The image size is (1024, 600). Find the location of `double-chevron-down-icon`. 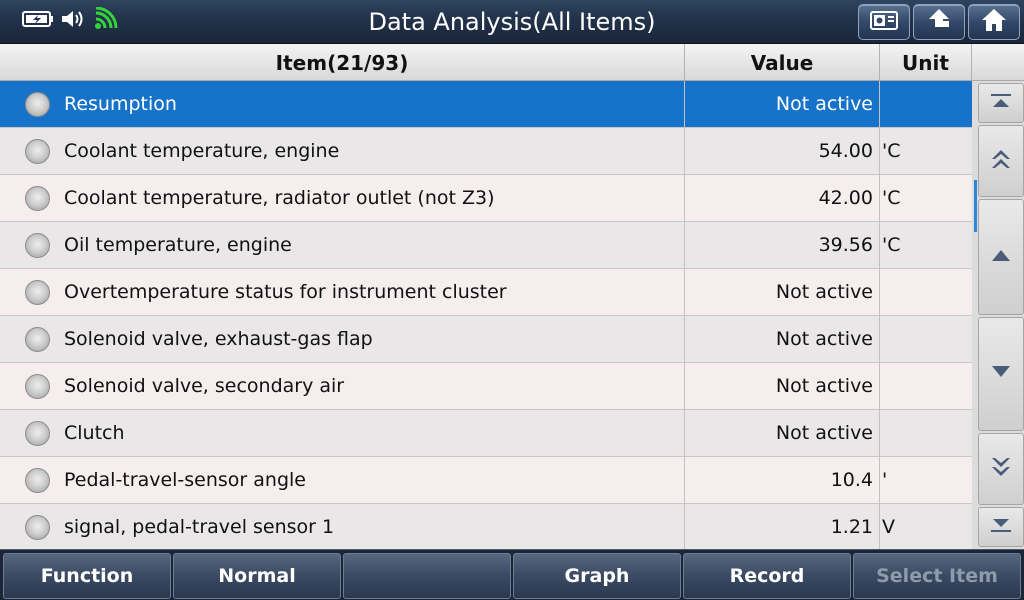

double-chevron-down-icon is located at coordinates (1001, 469).